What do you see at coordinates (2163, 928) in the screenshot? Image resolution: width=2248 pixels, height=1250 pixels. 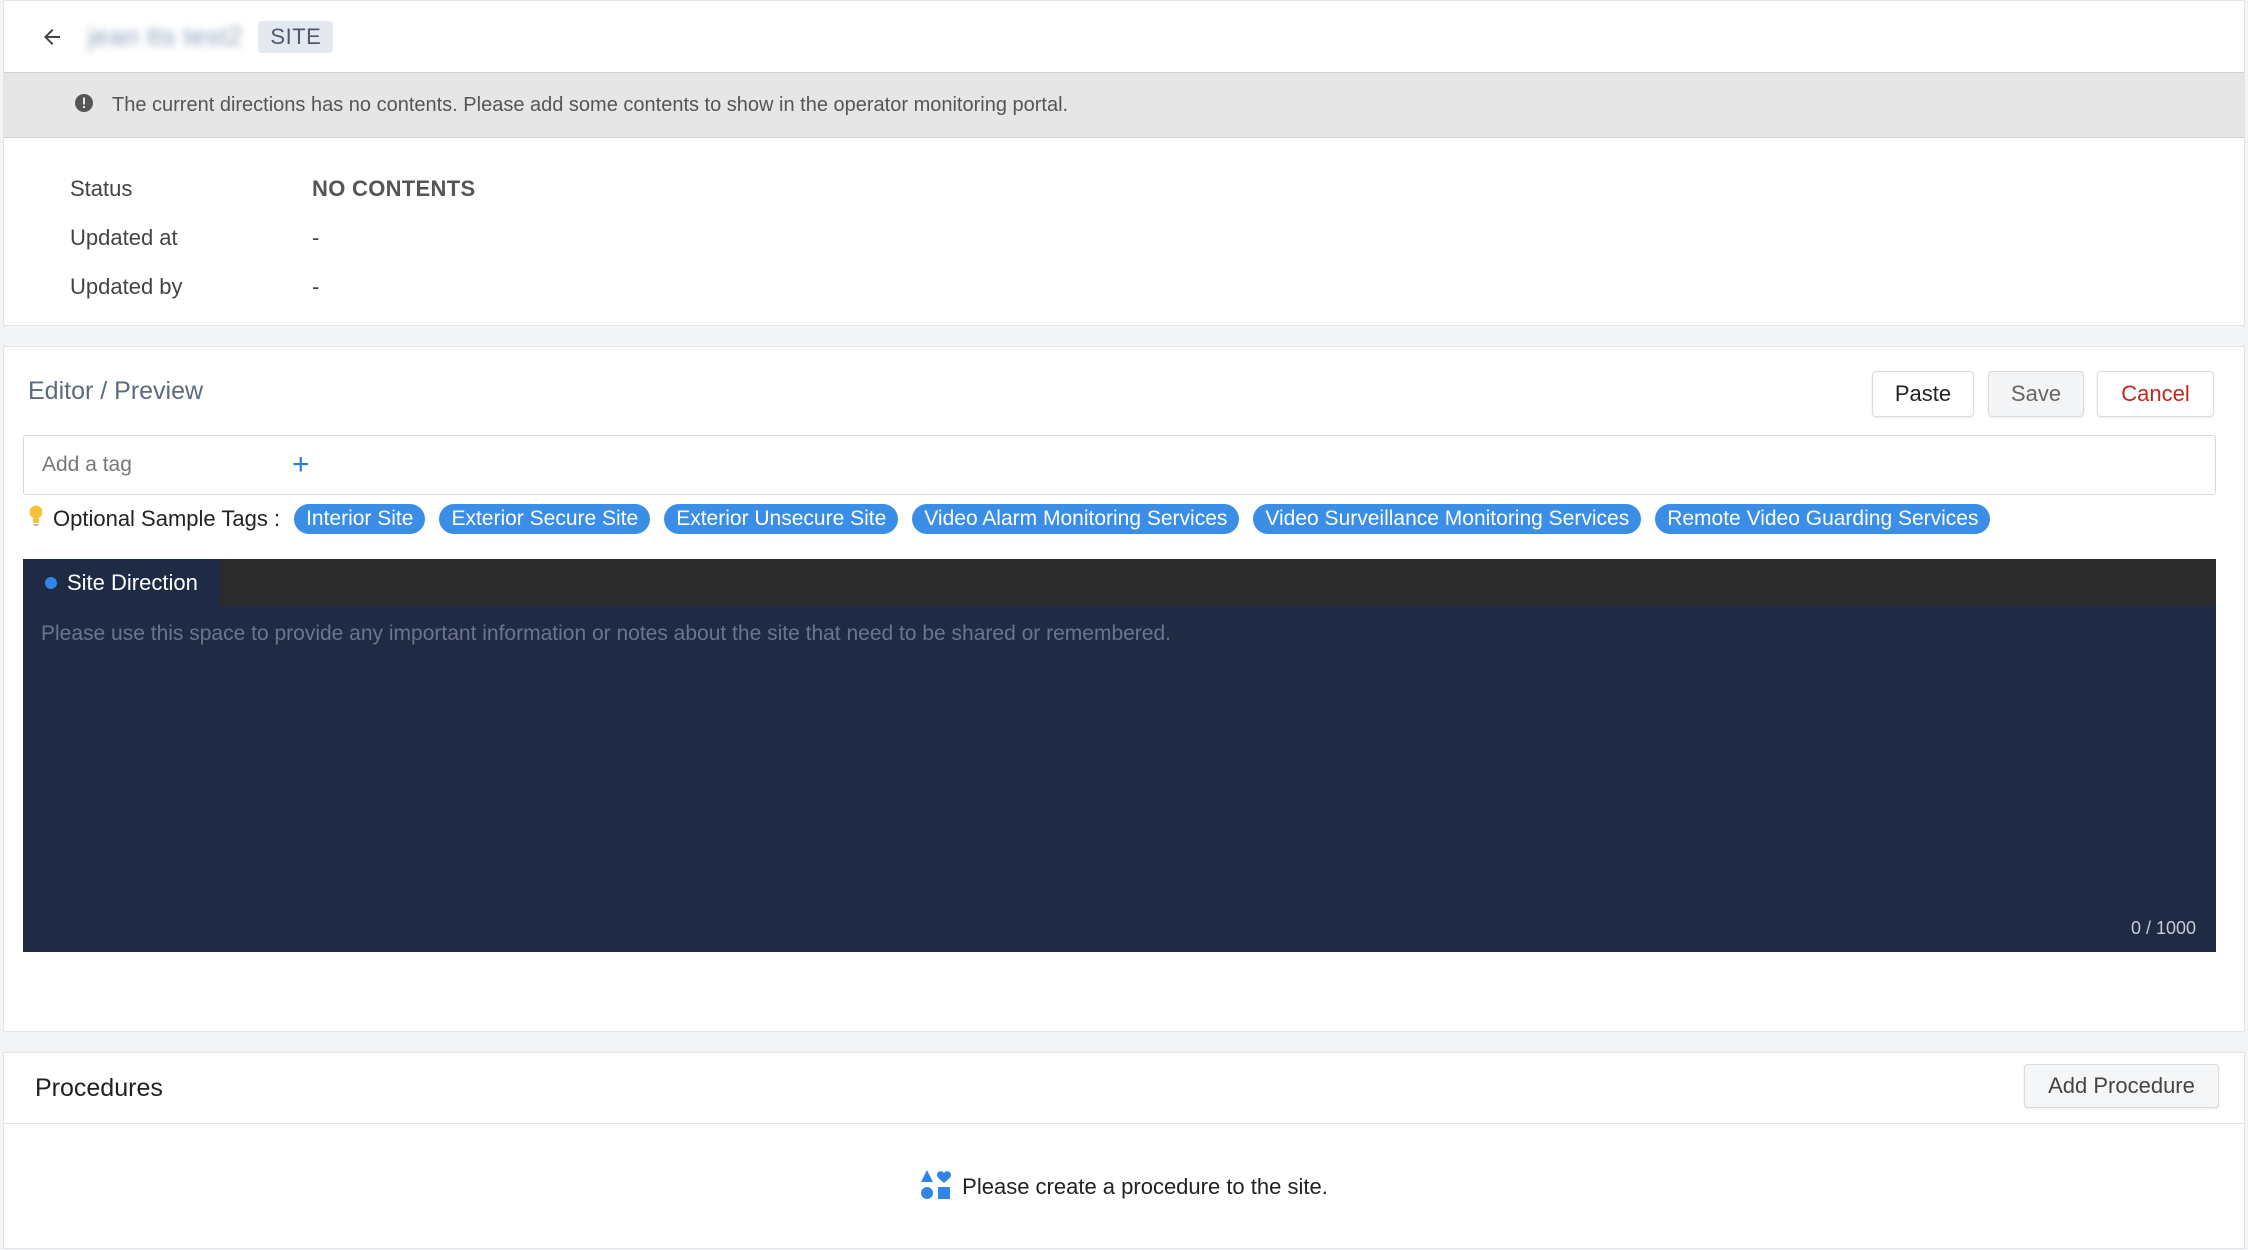 I see `character-counter: 0 / 1000` at bounding box center [2163, 928].